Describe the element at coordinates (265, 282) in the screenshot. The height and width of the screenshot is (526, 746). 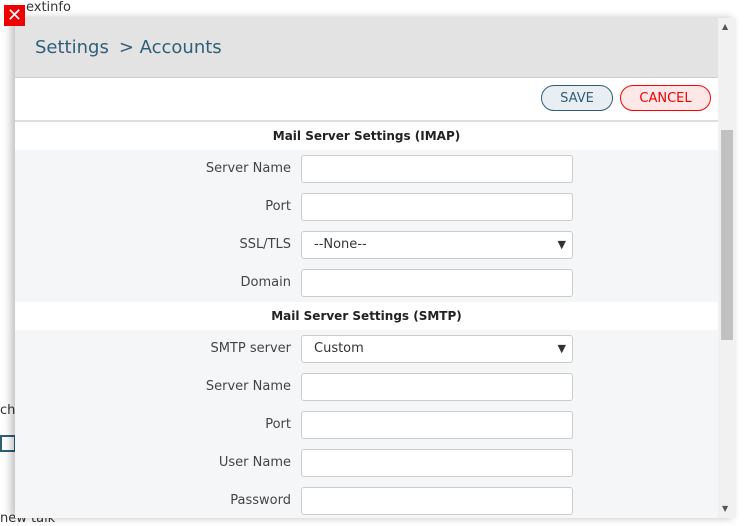
I see `label: Domain` at that location.